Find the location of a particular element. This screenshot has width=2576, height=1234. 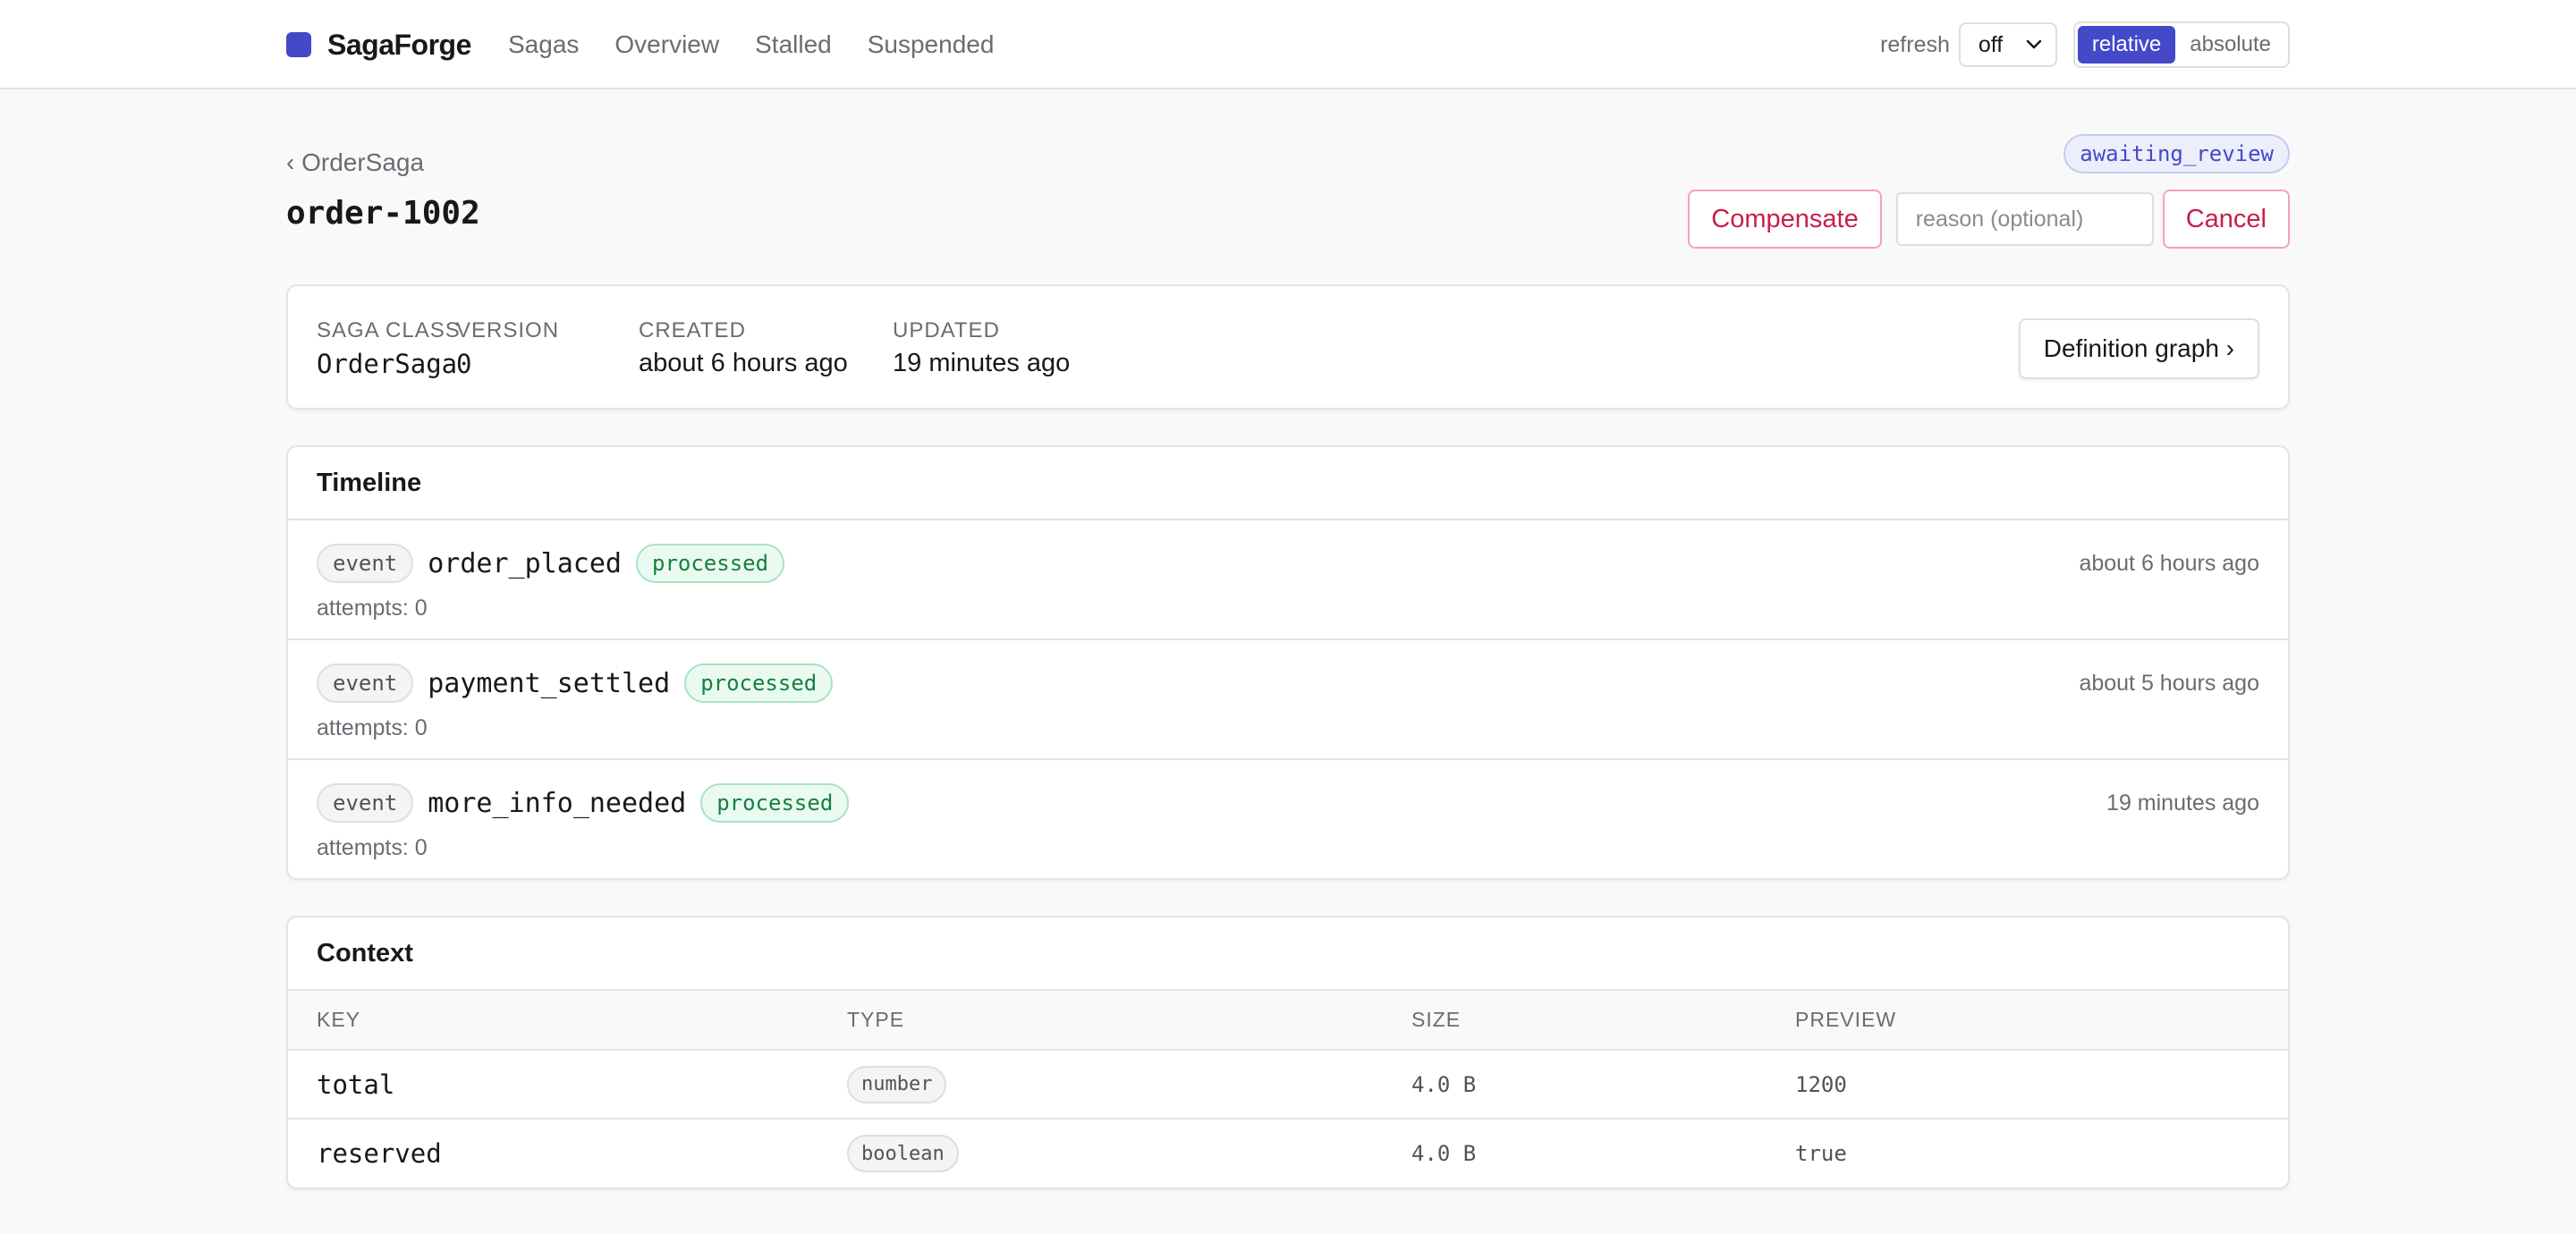

entry-name: more_info_needed is located at coordinates (557, 803).